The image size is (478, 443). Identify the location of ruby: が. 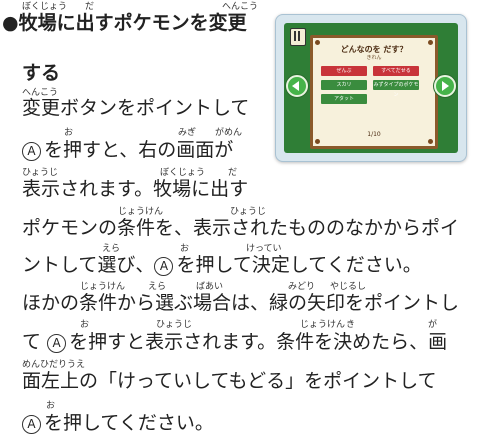
(433, 325).